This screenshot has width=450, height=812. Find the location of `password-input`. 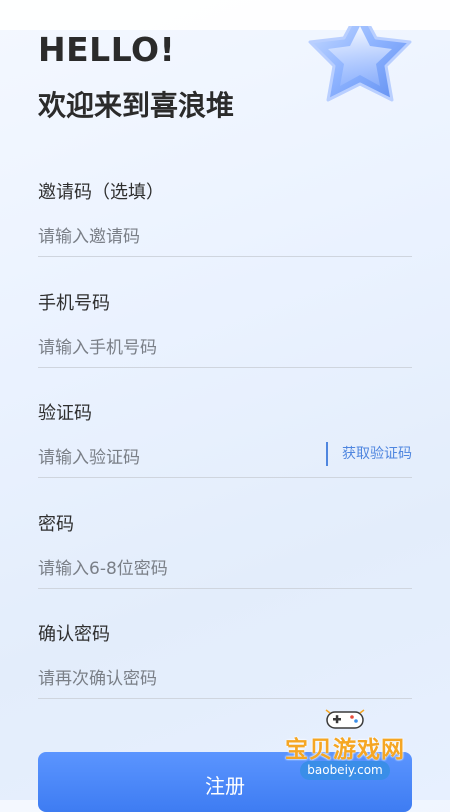

password-input is located at coordinates (173, 569).